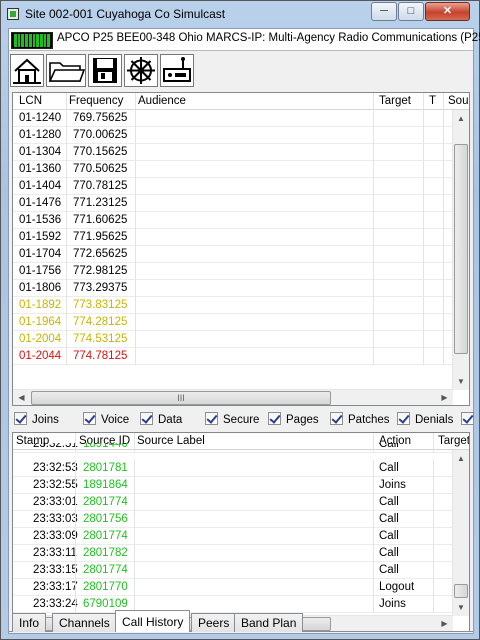 The height and width of the screenshot is (640, 480). I want to click on history-row: 23:33:09 2801774 Call, so click(233, 536).